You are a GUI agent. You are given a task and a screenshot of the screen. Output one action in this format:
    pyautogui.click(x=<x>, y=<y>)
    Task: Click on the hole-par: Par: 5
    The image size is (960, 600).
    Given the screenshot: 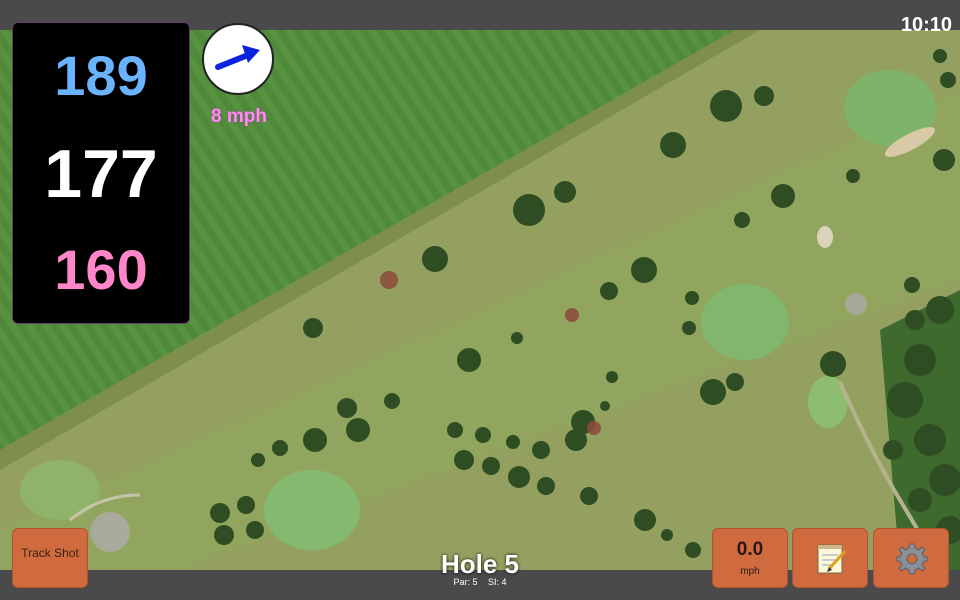 What is the action you would take?
    pyautogui.click(x=465, y=582)
    